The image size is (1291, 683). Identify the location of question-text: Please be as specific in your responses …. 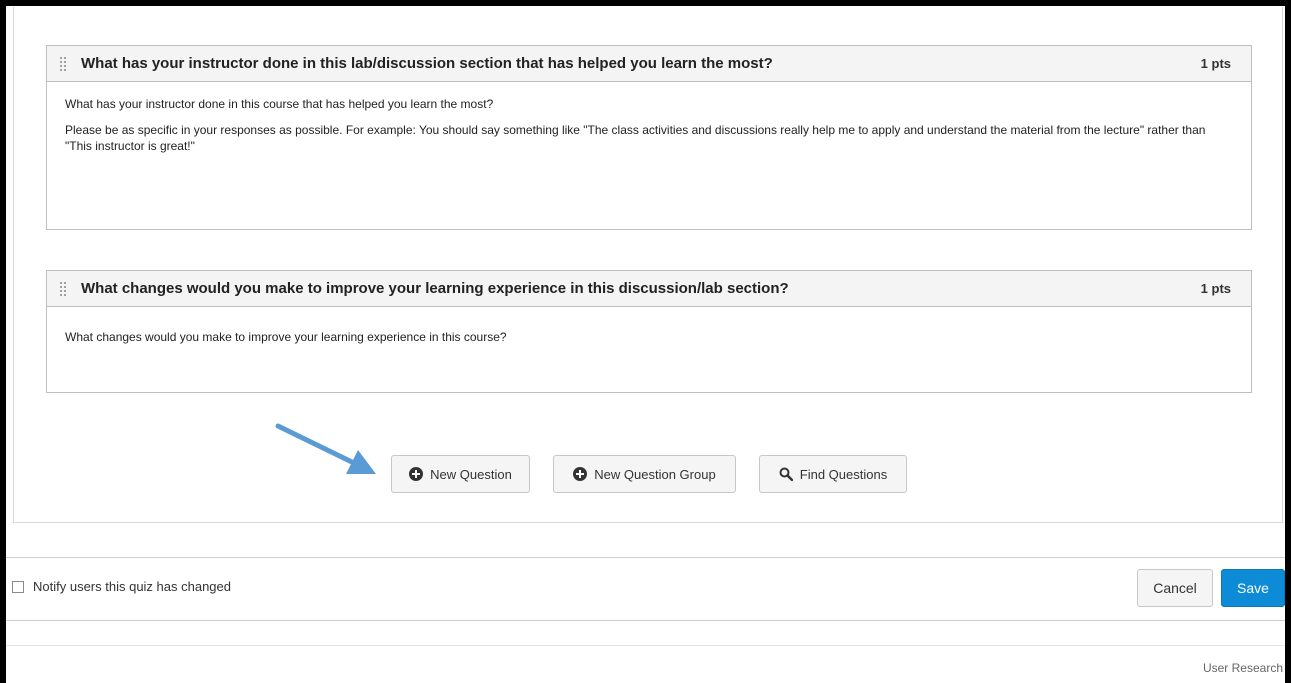
(635, 138).